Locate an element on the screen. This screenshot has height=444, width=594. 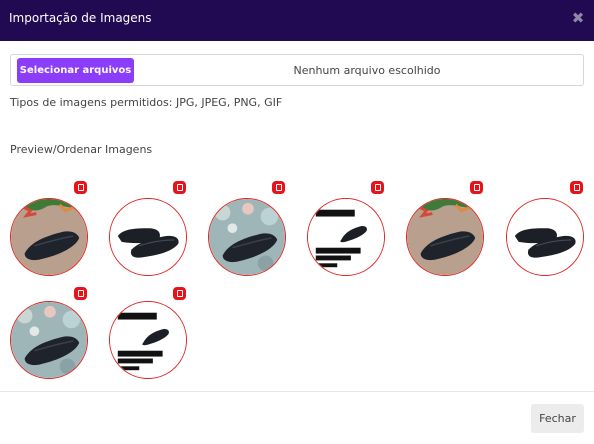
modal-header: Importação de Imagens ✖ is located at coordinates (297, 20).